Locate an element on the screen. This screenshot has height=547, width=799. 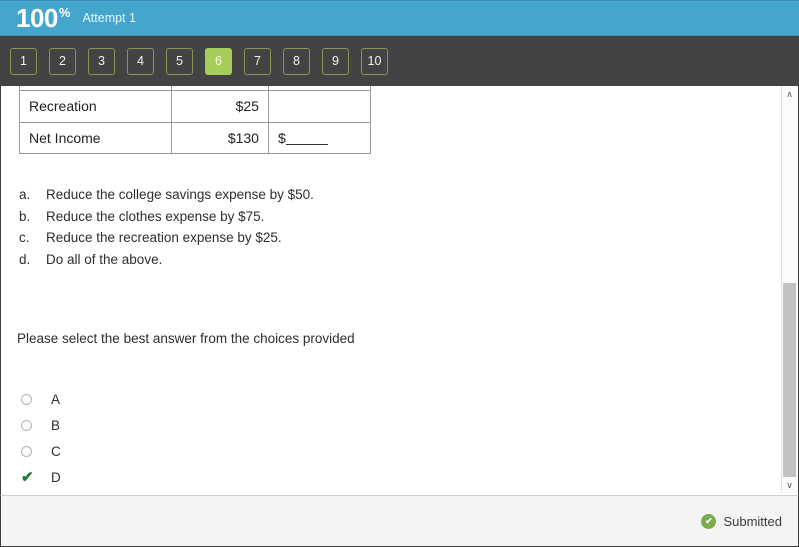
answer-option-b: B is located at coordinates (41, 425).